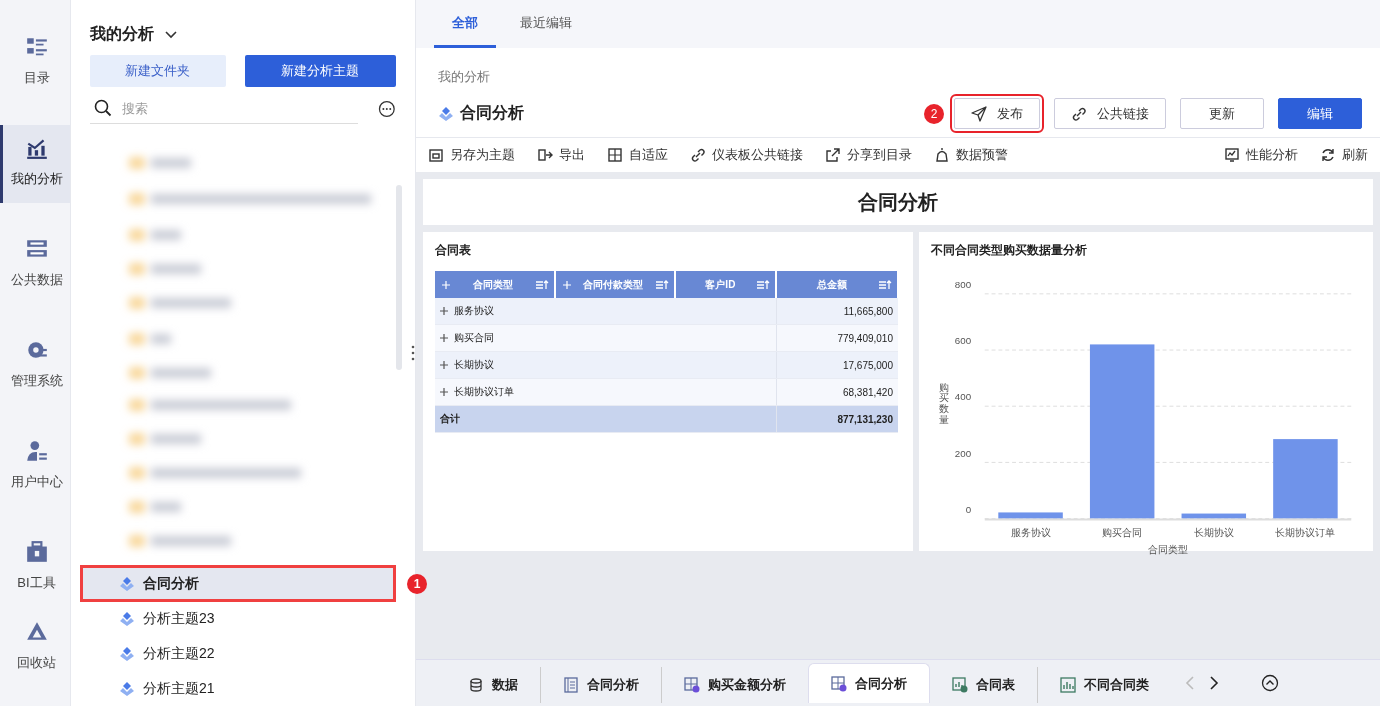  What do you see at coordinates (476, 685) in the screenshot?
I see `database-icon` at bounding box center [476, 685].